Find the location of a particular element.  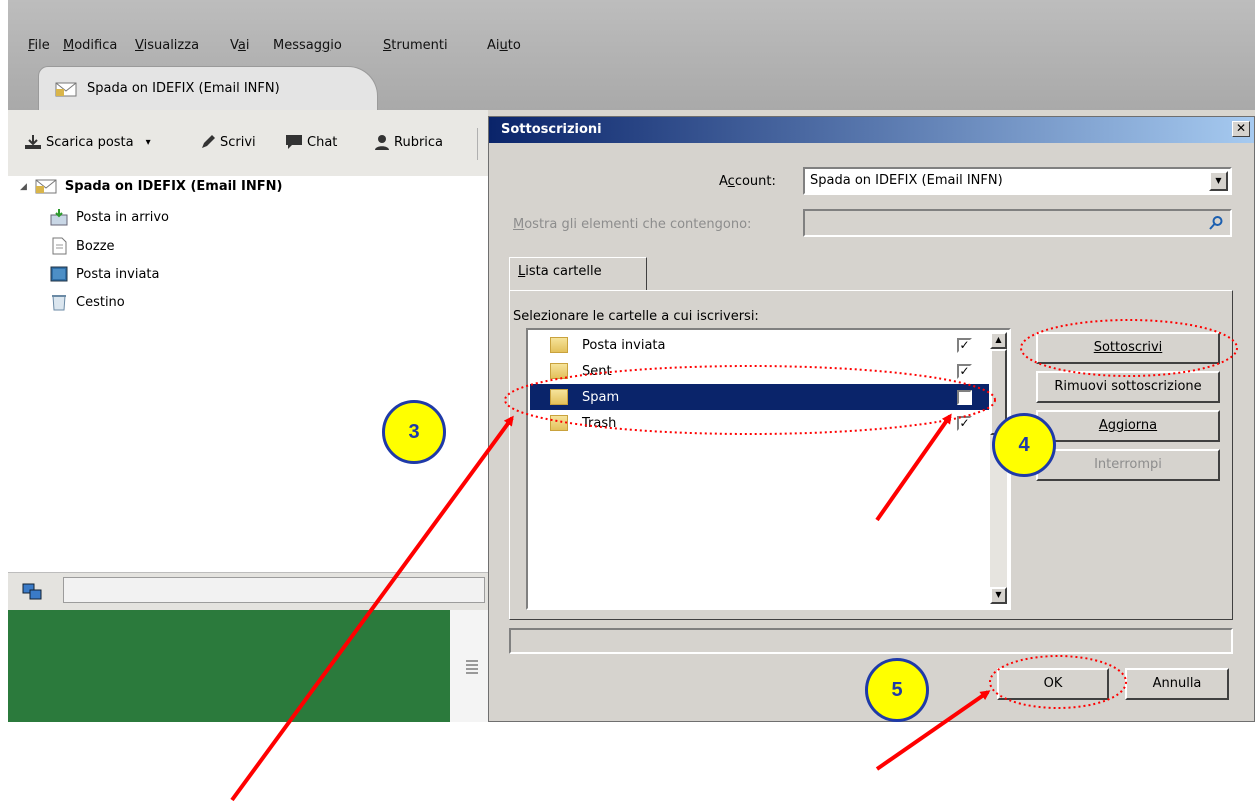

account-select: Spada on IDEFIX (Email INFN) ▼ is located at coordinates (1017, 181).